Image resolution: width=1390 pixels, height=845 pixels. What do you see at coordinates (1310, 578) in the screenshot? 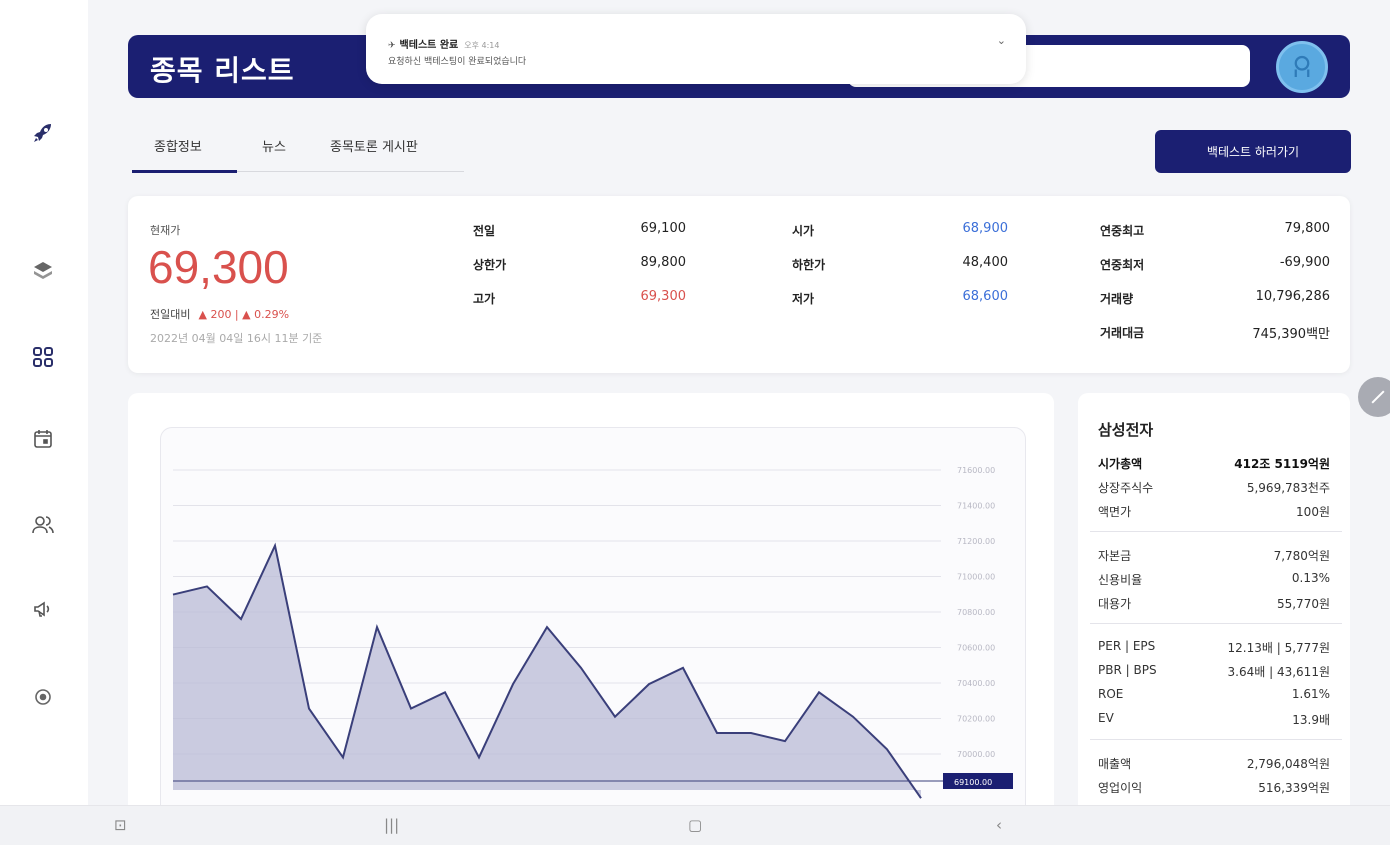
I see `info-value: 0.13%` at bounding box center [1310, 578].